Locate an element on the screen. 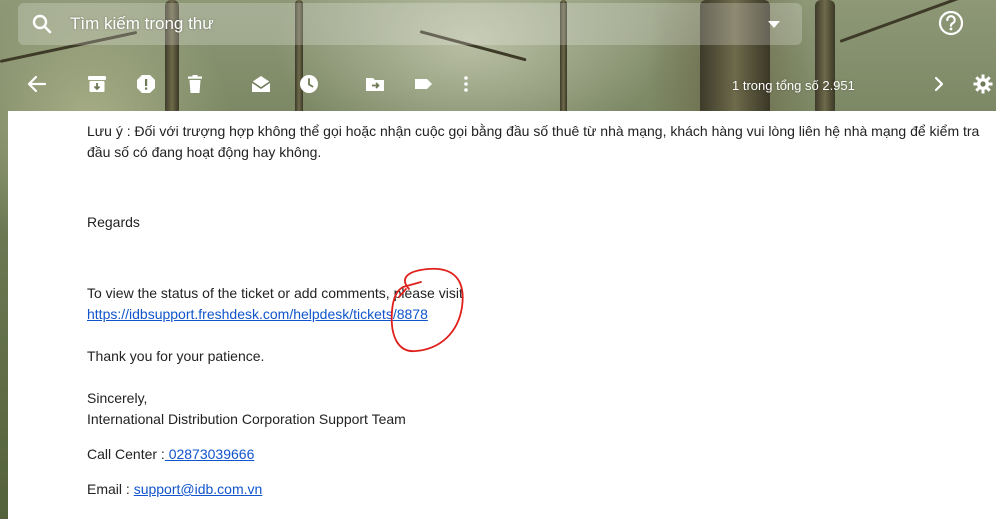  support-email-link: support@idb.com.vn is located at coordinates (198, 489).